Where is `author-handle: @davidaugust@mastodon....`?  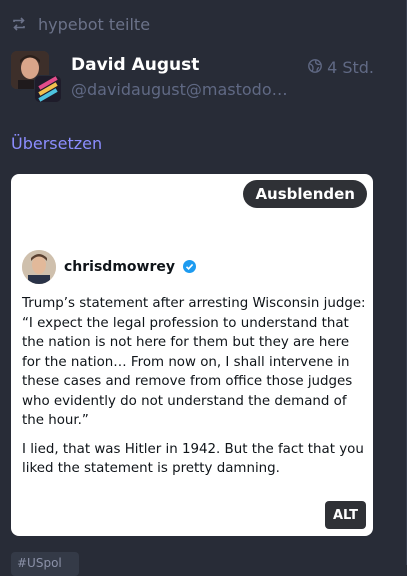 author-handle: @davidaugust@mastodon.... is located at coordinates (182, 89).